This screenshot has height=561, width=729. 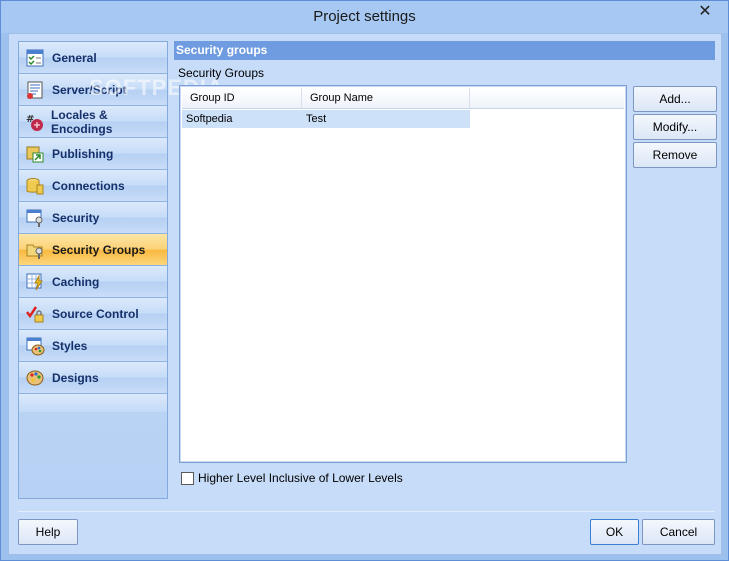 I want to click on inclusive-levels-option: Higher Level Inclusive of Lower Levels, so click(x=292, y=478).